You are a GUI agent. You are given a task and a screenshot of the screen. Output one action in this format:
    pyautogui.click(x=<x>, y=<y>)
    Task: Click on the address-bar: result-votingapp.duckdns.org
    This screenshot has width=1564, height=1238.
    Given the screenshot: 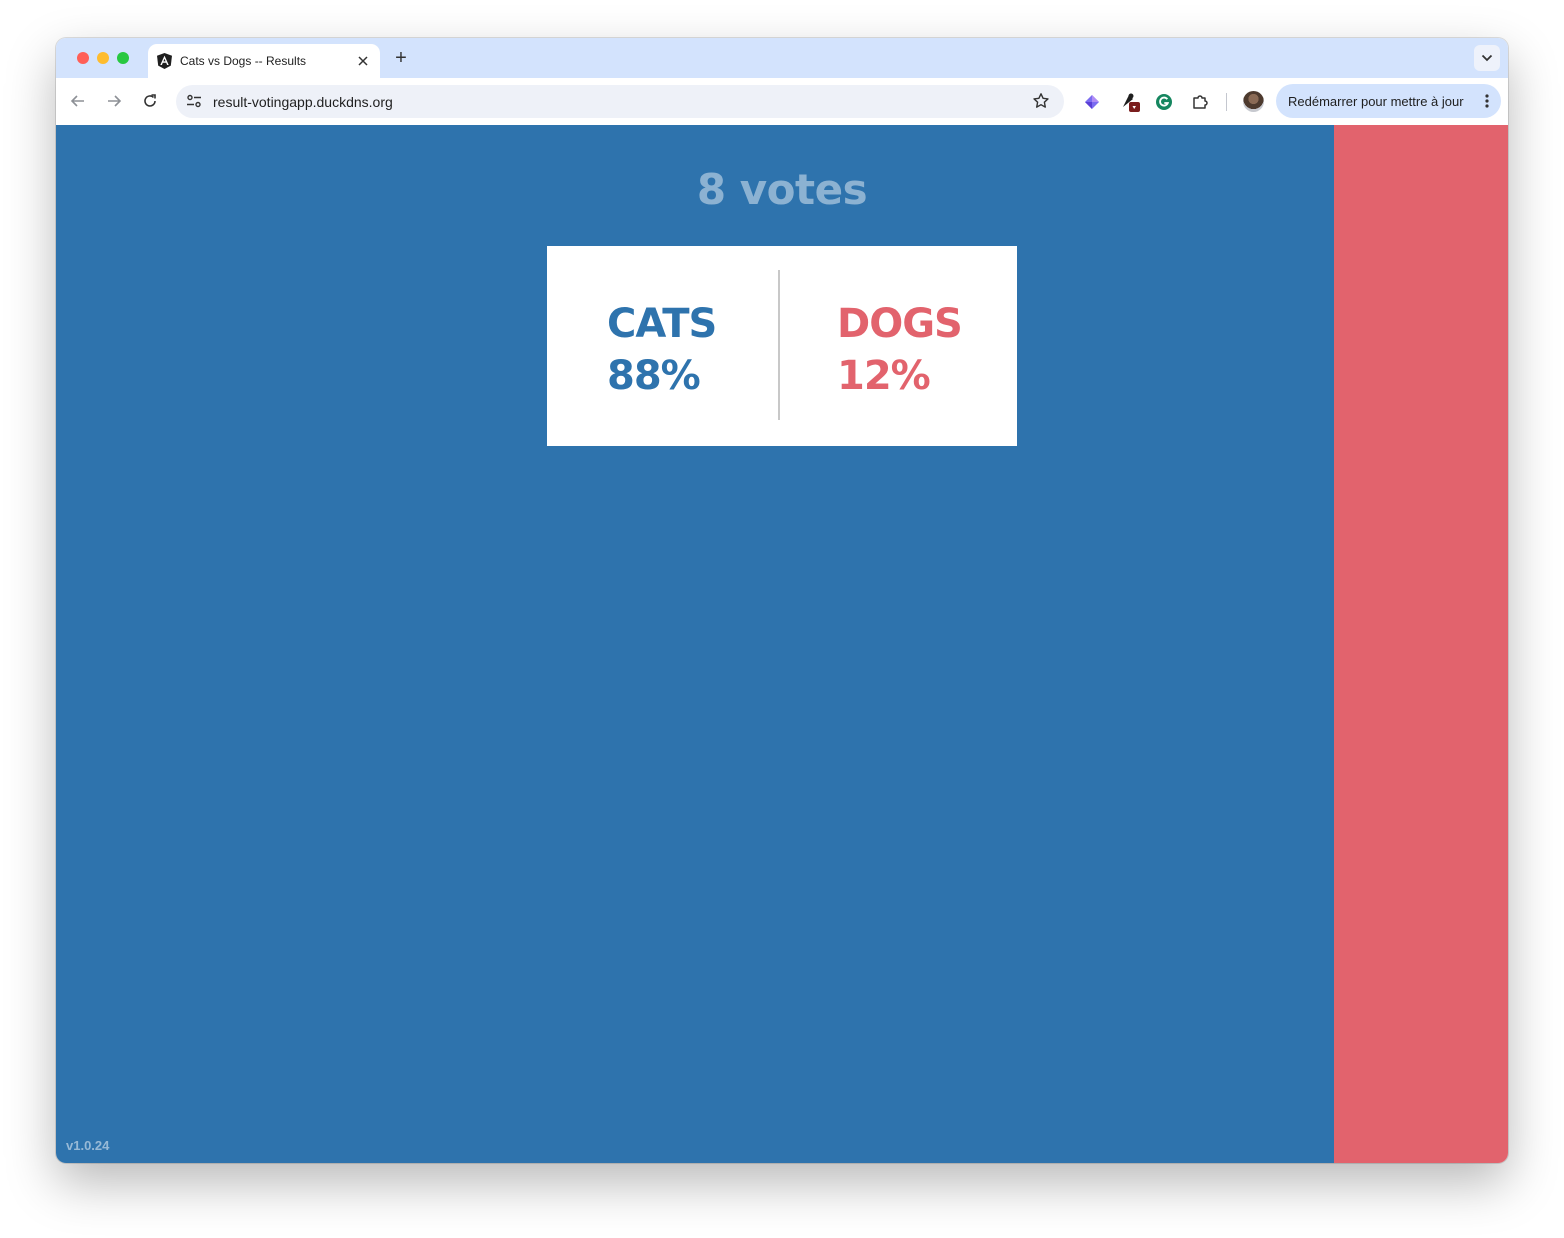 What is the action you would take?
    pyautogui.click(x=620, y=101)
    